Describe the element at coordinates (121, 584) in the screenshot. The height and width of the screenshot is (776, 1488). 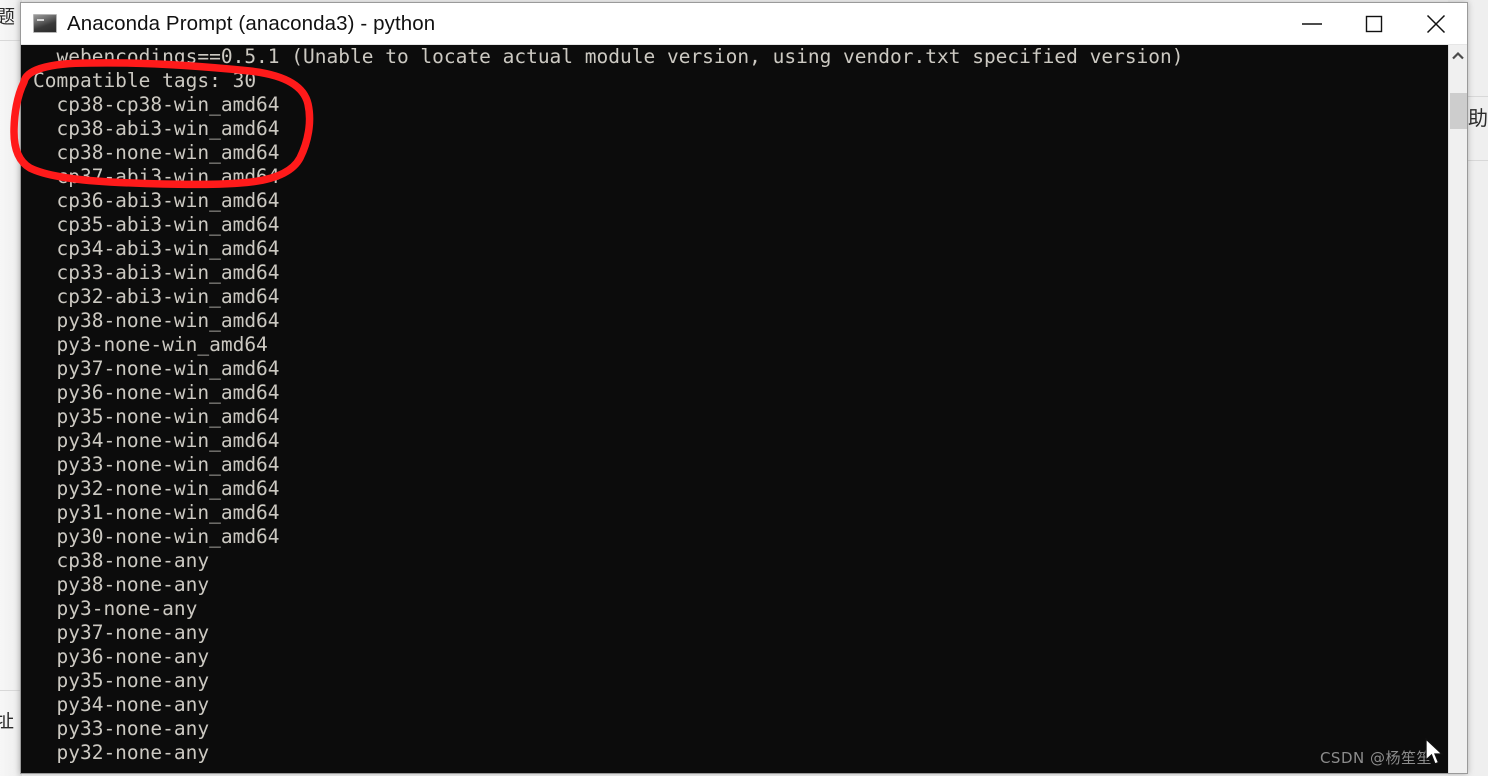
I see `console-line: py38-none-any` at that location.